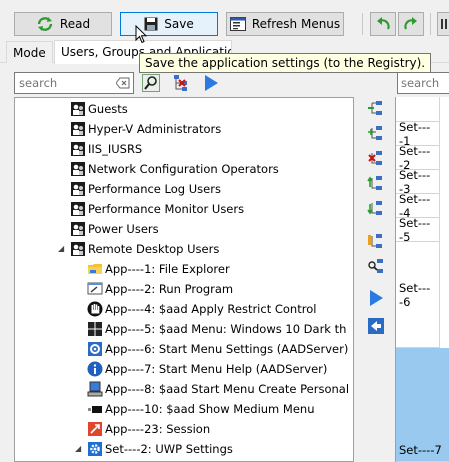 The width and height of the screenshot is (449, 462). I want to click on edit-button, so click(376, 241).